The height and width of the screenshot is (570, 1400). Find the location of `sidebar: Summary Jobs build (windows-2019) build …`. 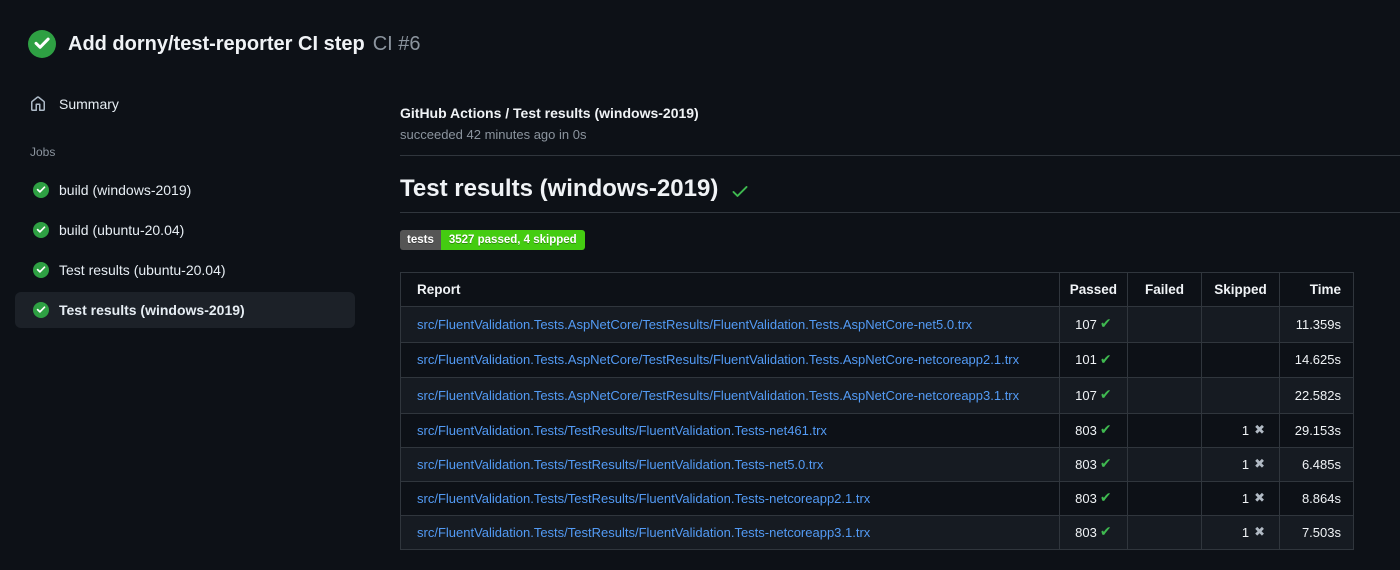

sidebar: Summary Jobs build (windows-2019) build … is located at coordinates (185, 210).